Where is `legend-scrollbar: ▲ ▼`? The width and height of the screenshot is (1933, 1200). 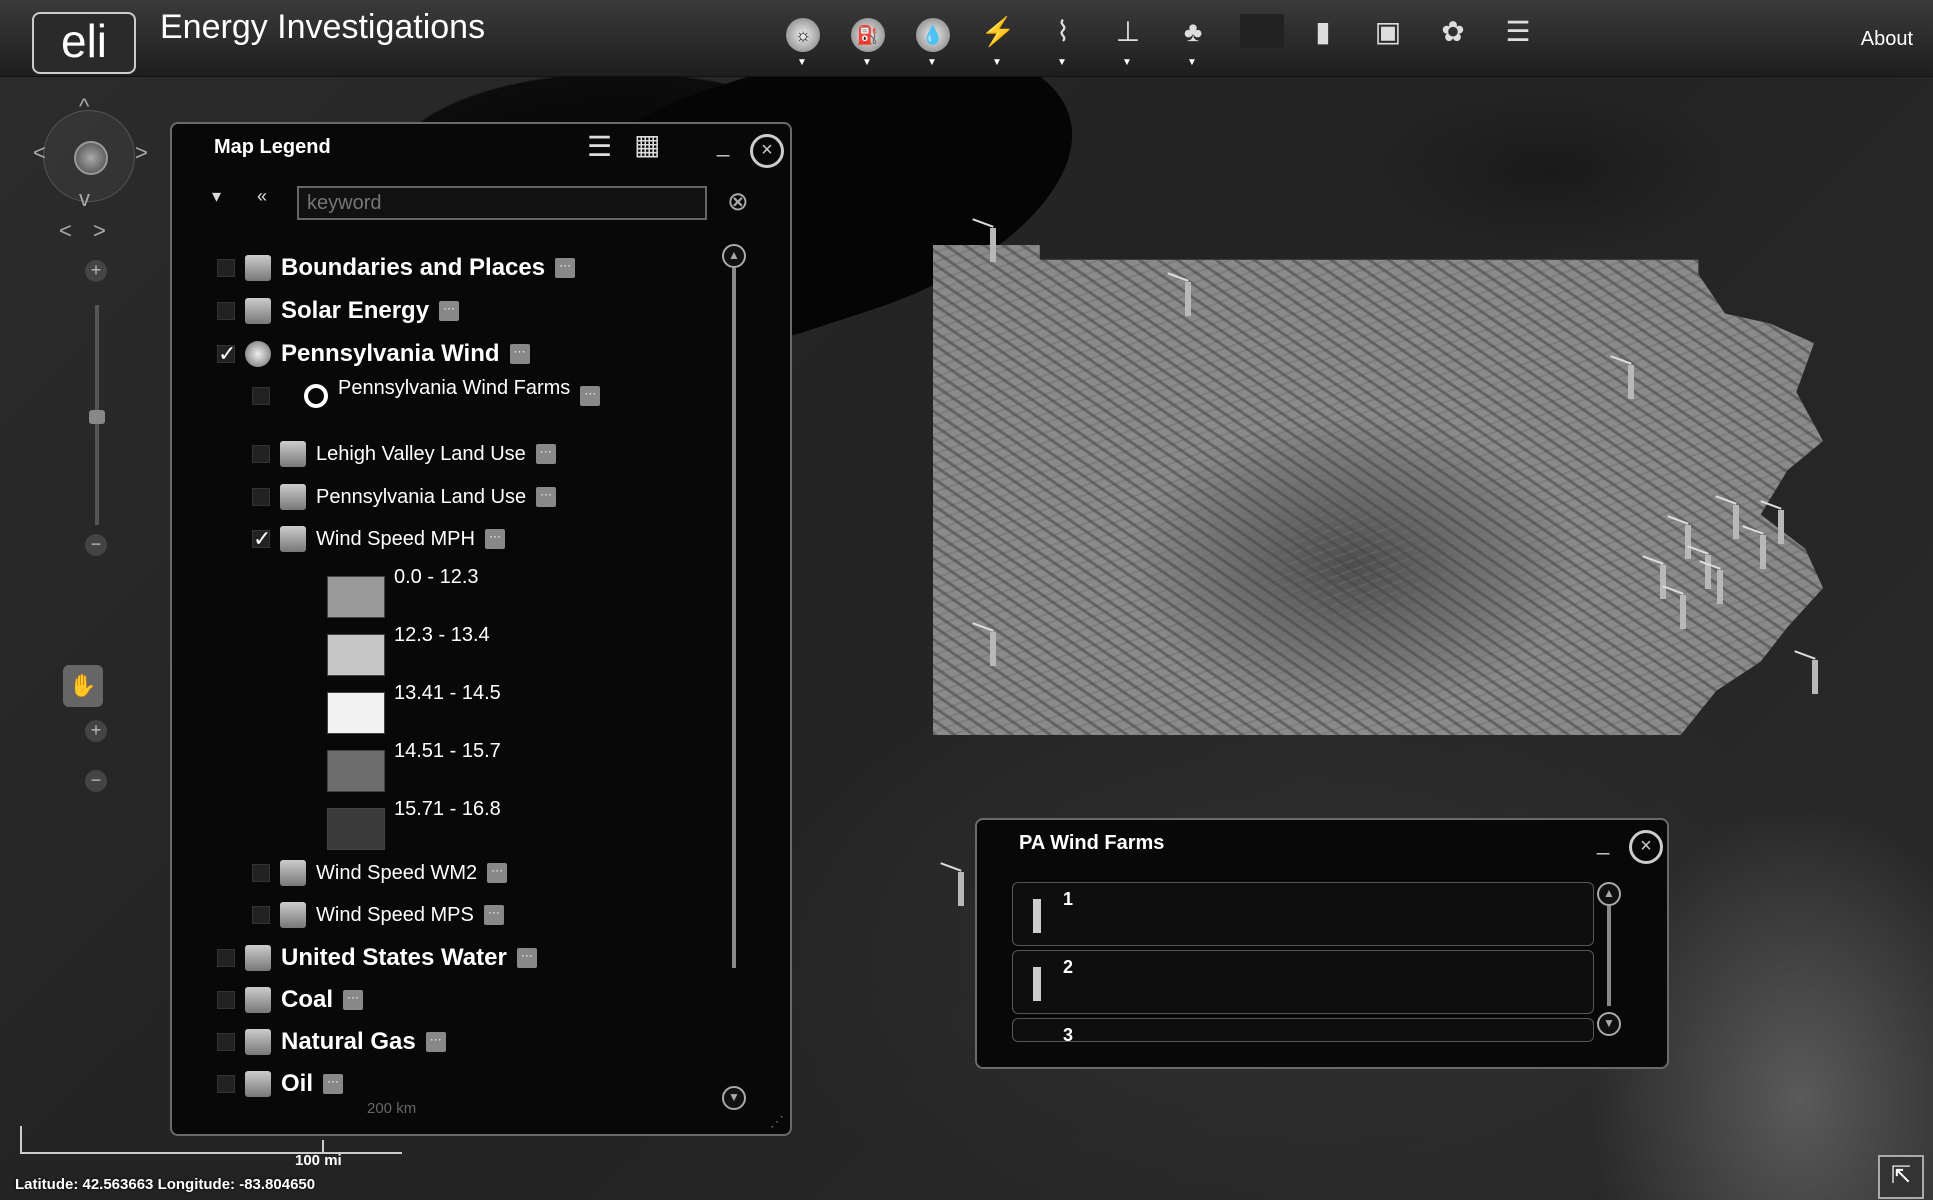
legend-scrollbar: ▲ ▼ is located at coordinates (734, 677).